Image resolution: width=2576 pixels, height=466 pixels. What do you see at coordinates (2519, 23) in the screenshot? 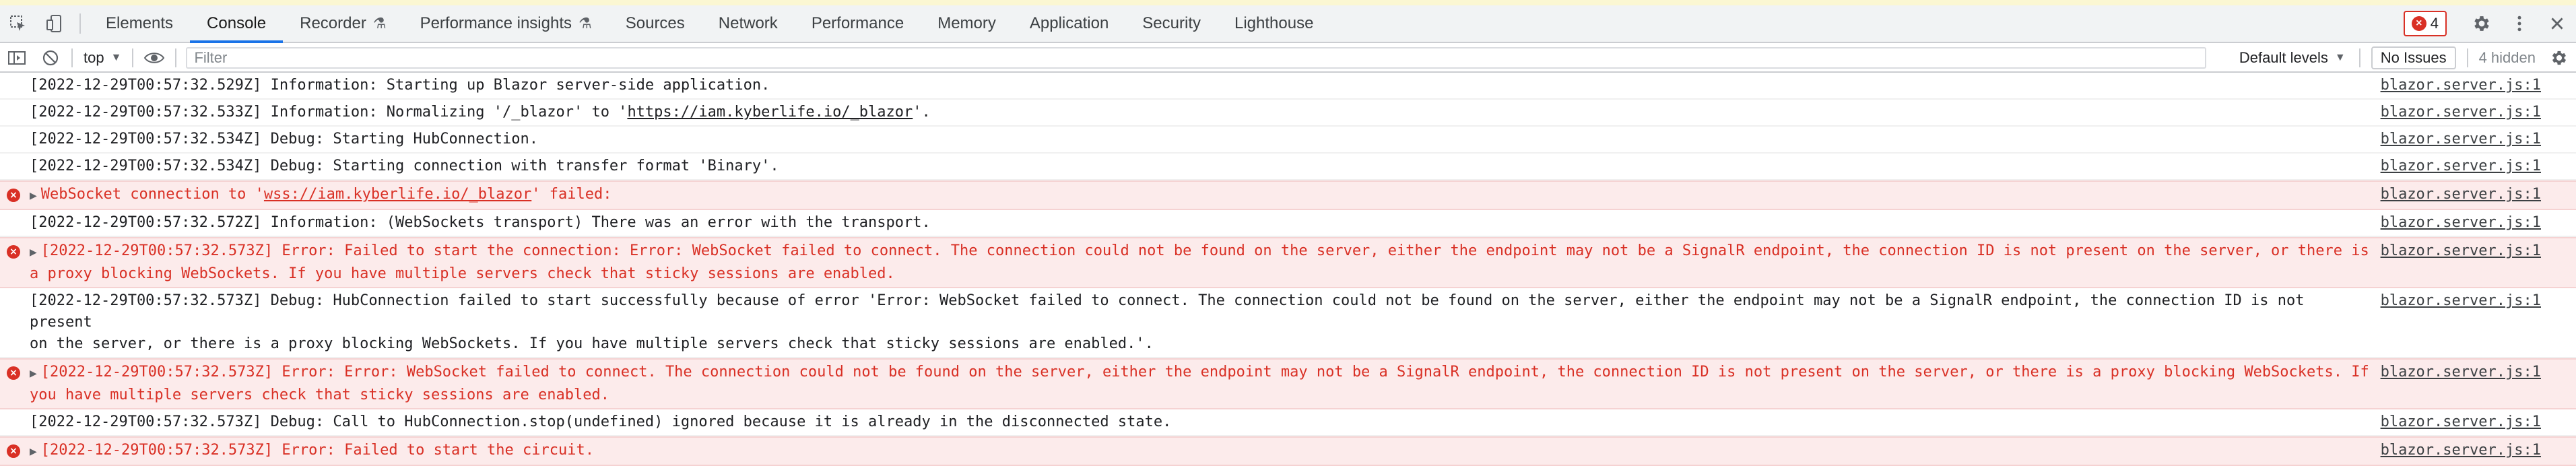
I see `more-vert-icon` at bounding box center [2519, 23].